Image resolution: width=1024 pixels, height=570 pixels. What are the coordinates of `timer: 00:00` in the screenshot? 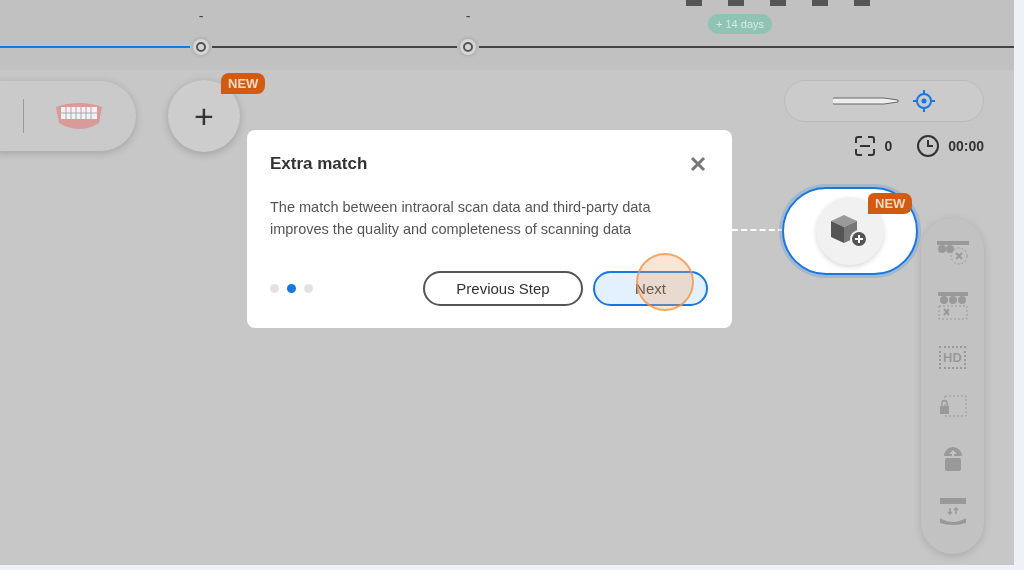 It's located at (966, 146).